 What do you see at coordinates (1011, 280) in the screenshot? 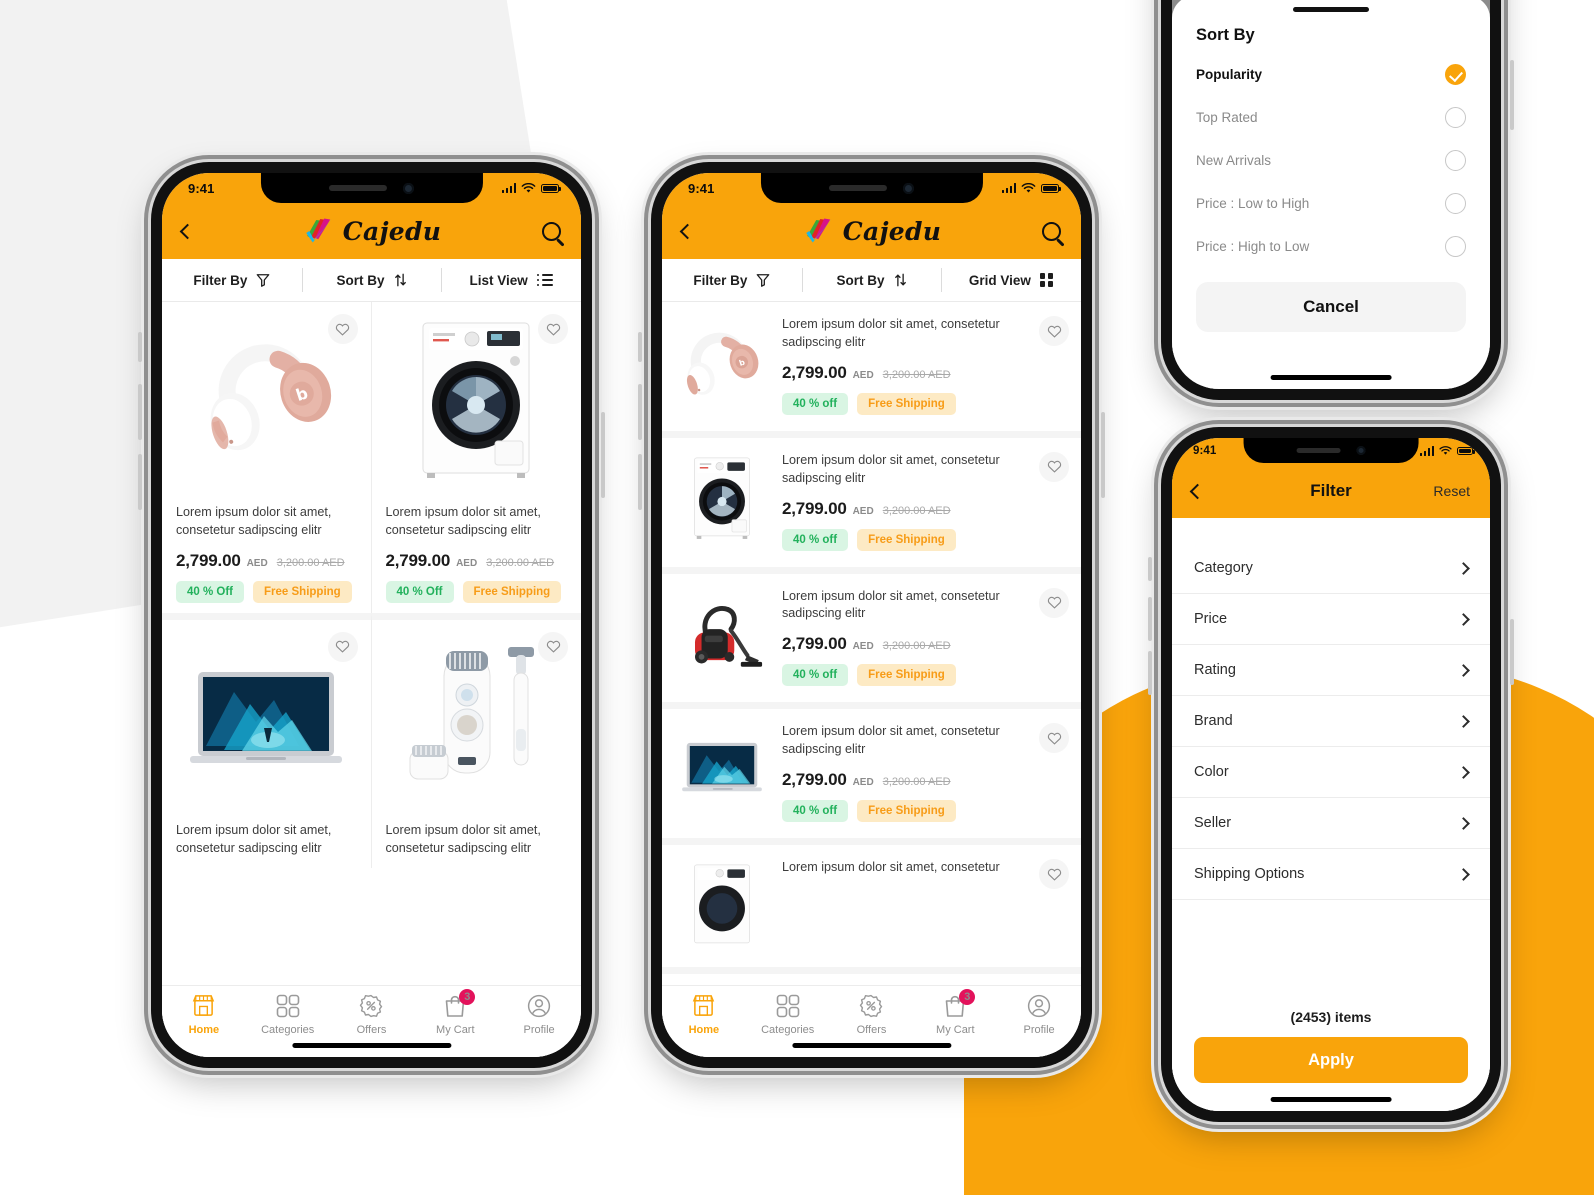
I see `grid-view-toggle: Grid View` at bounding box center [1011, 280].